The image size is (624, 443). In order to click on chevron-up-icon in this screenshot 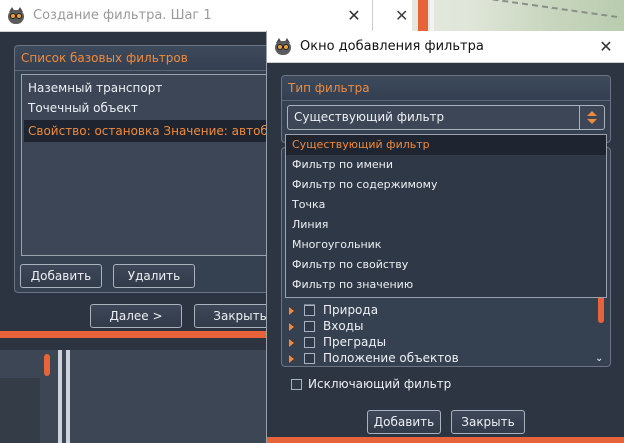, I will do `click(592, 113)`.